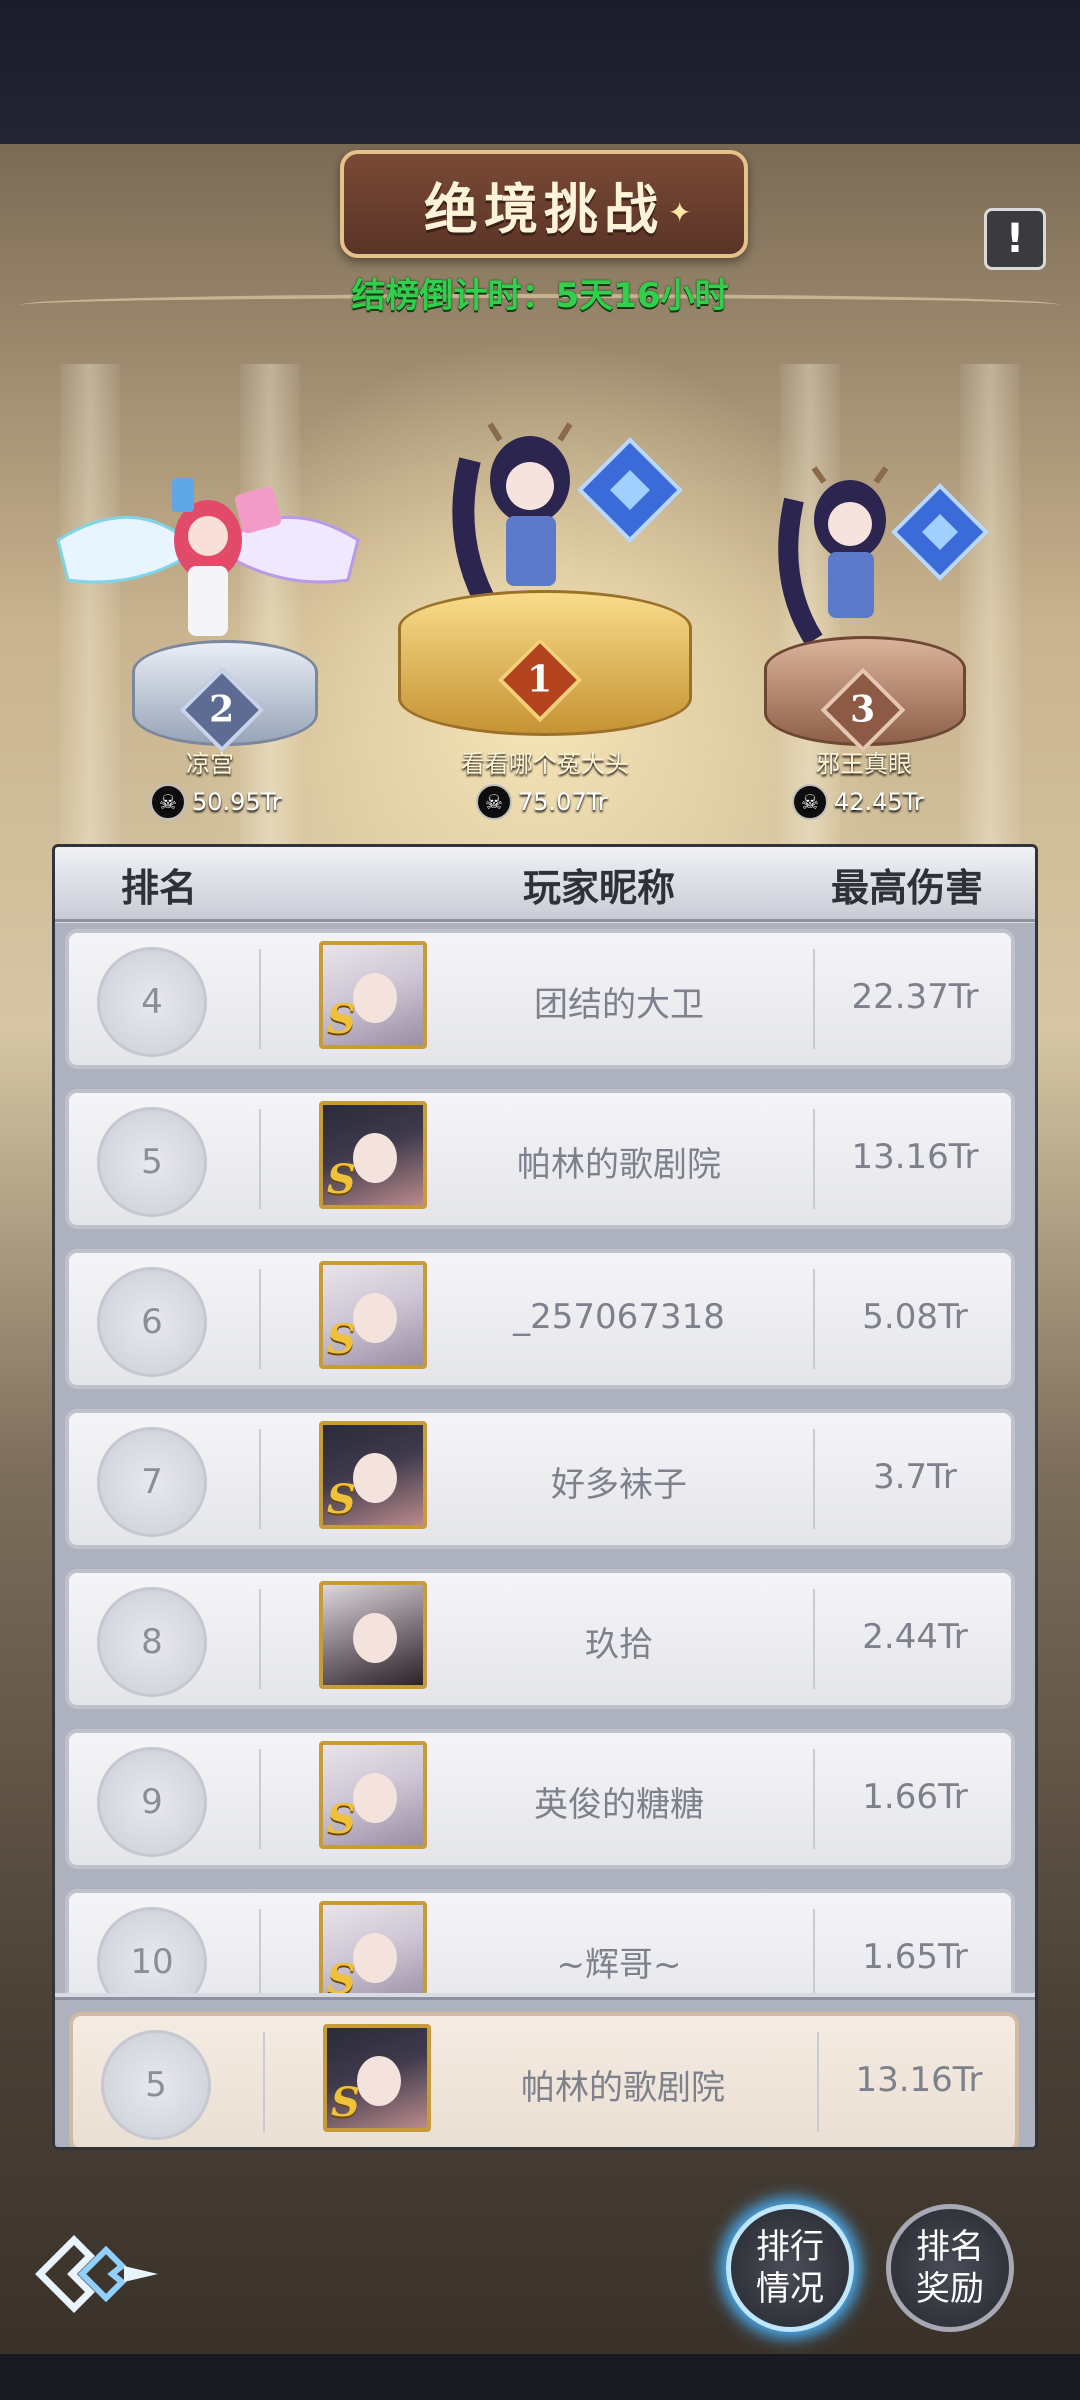 Image resolution: width=1080 pixels, height=2400 pixels. I want to click on bottom-bar, so click(540, 2377).